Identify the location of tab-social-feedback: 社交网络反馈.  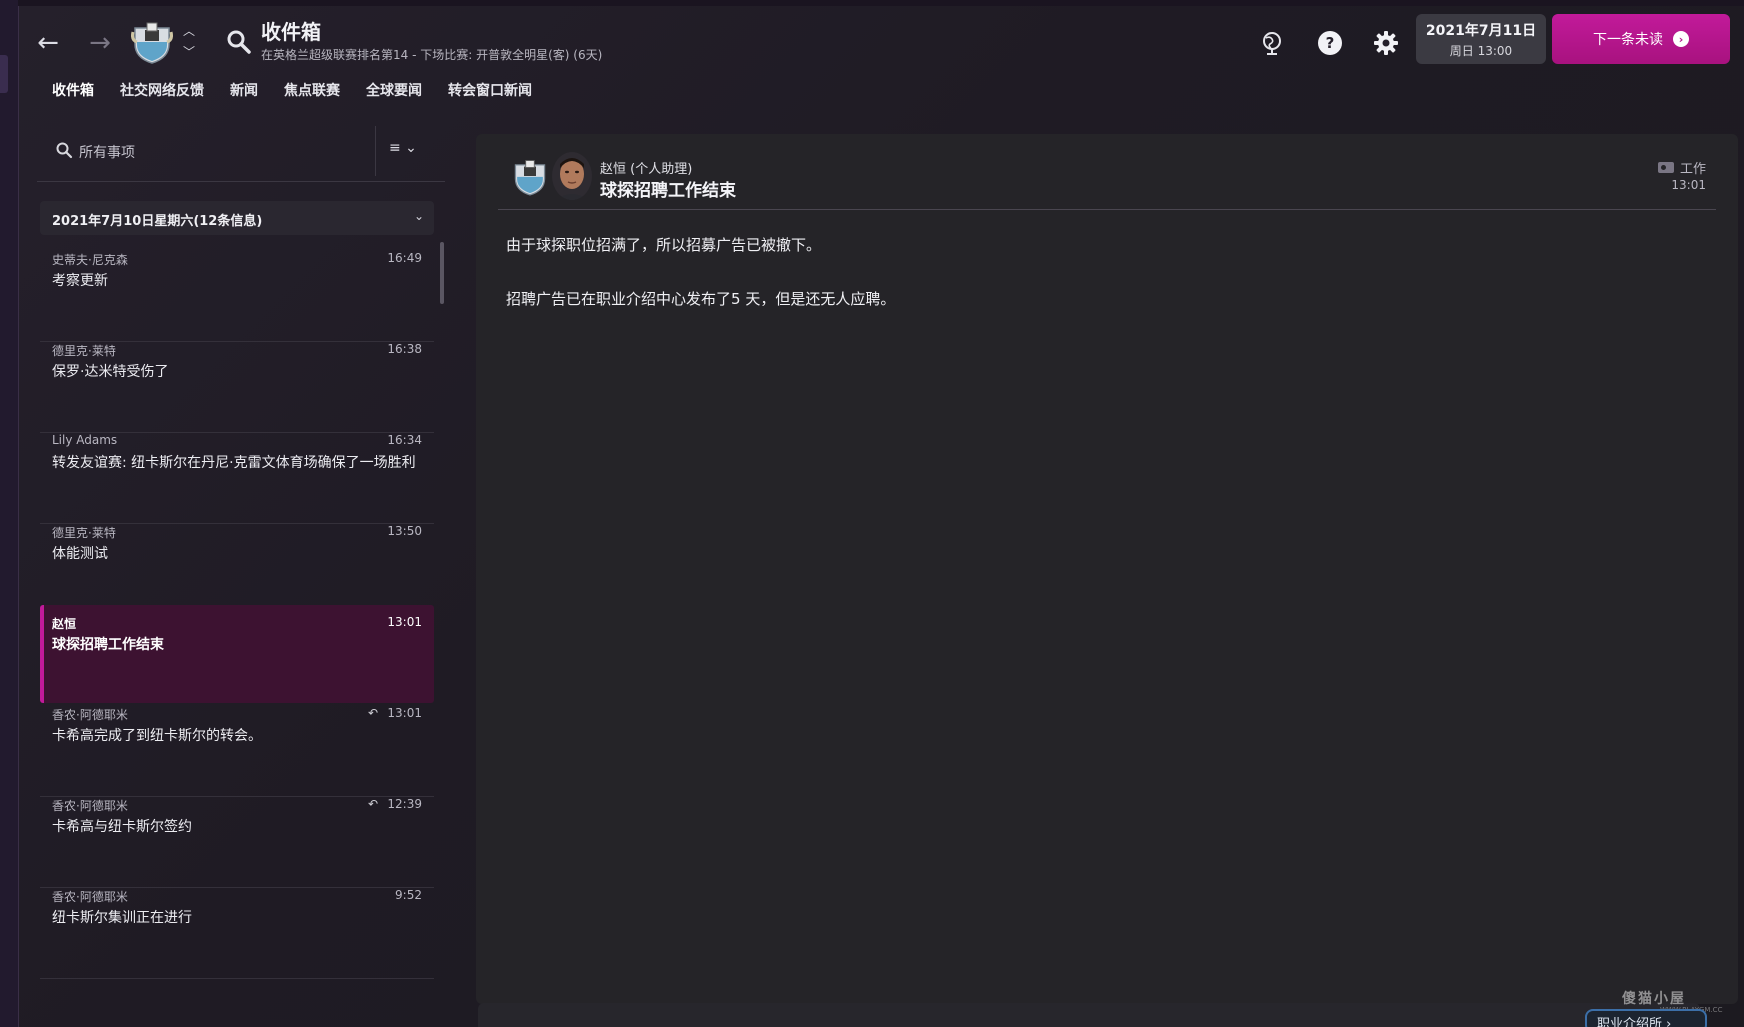
(162, 93).